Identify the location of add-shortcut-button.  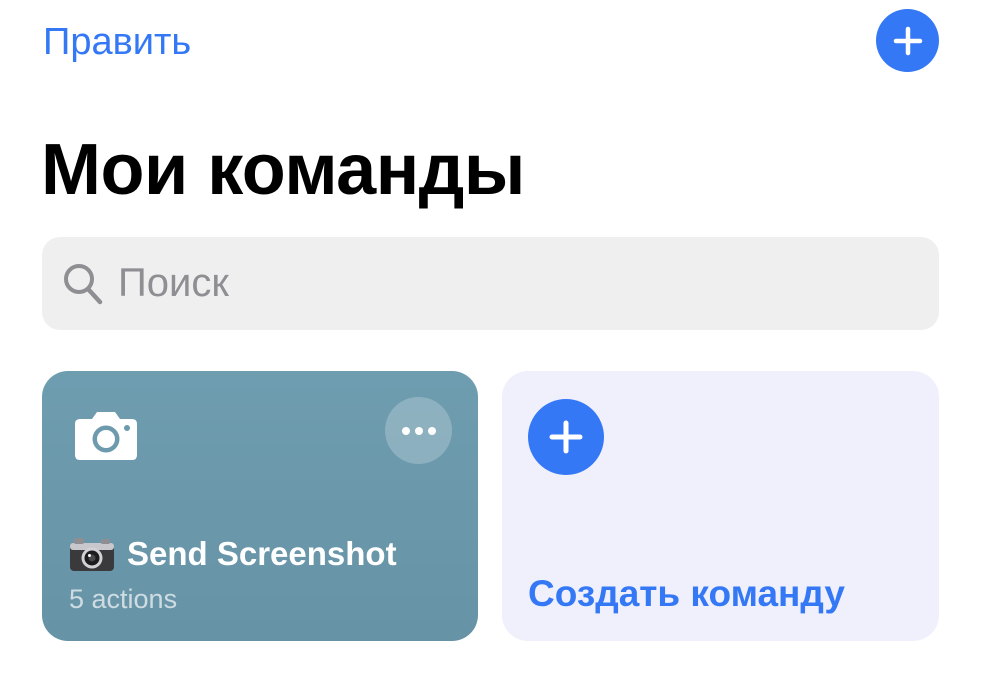
(907, 40).